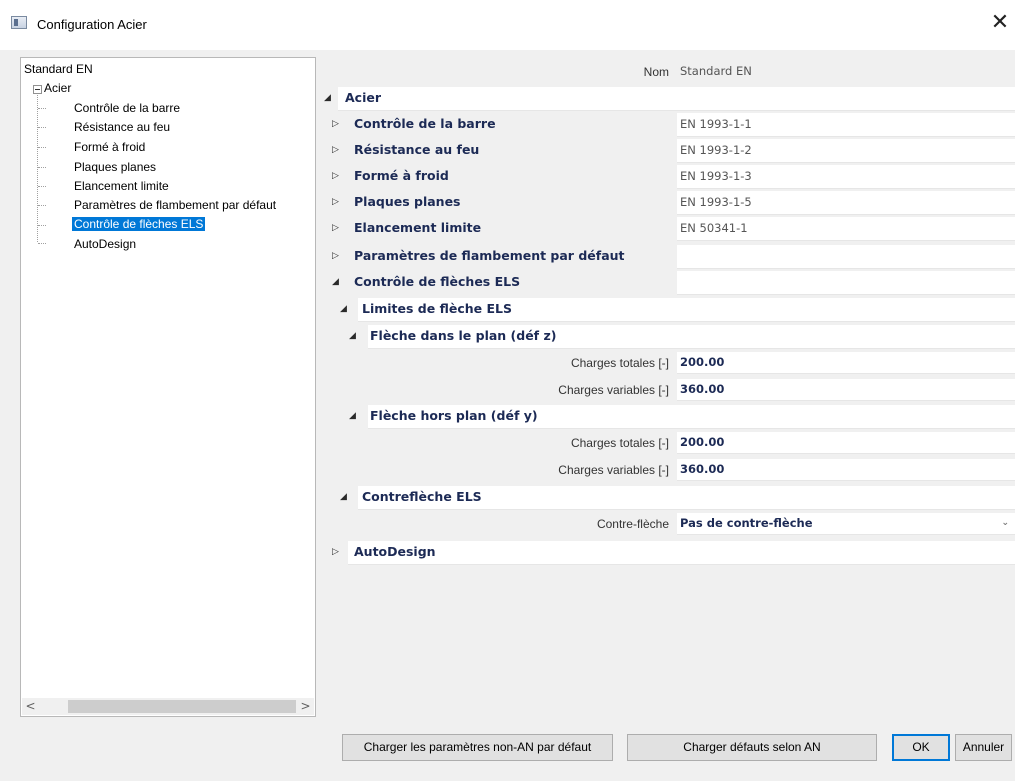  What do you see at coordinates (1000, 23) in the screenshot?
I see `close-icon: ✕` at bounding box center [1000, 23].